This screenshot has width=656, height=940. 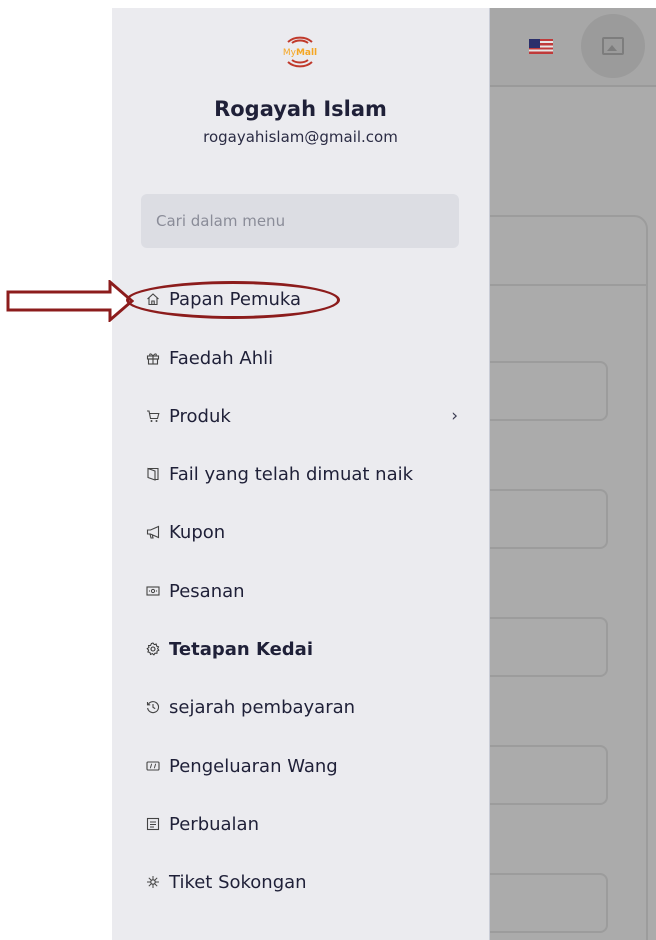 I want to click on menu-item-perbualan: Perbualan, so click(x=306, y=824).